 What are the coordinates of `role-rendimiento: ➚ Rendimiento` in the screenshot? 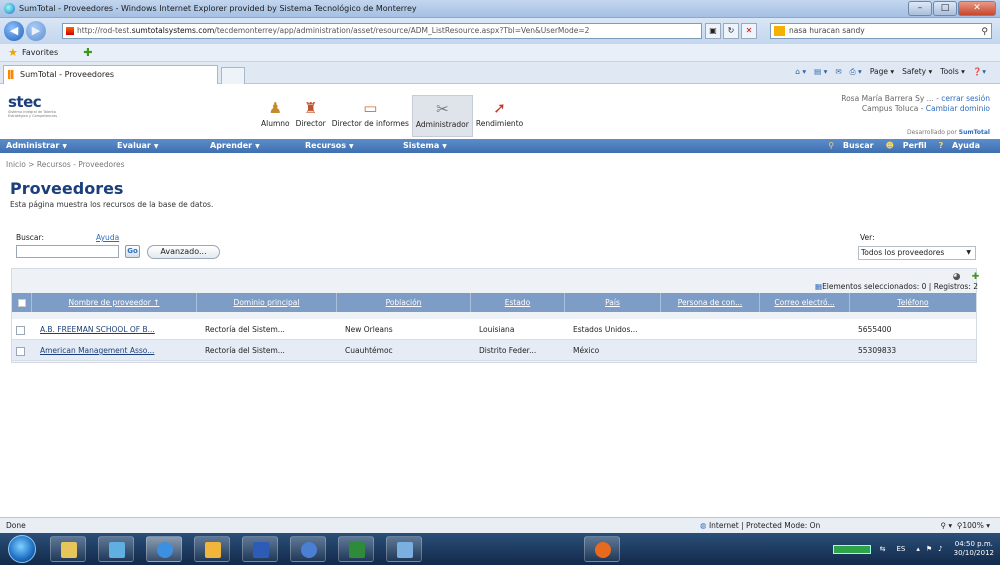 It's located at (499, 118).